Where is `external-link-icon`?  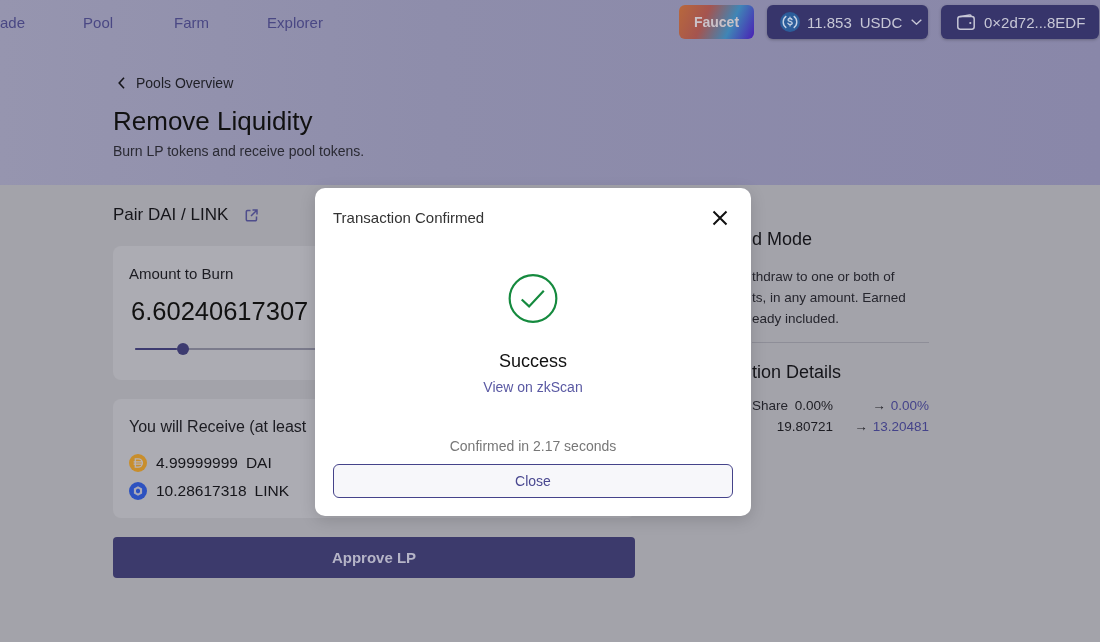 external-link-icon is located at coordinates (252, 215).